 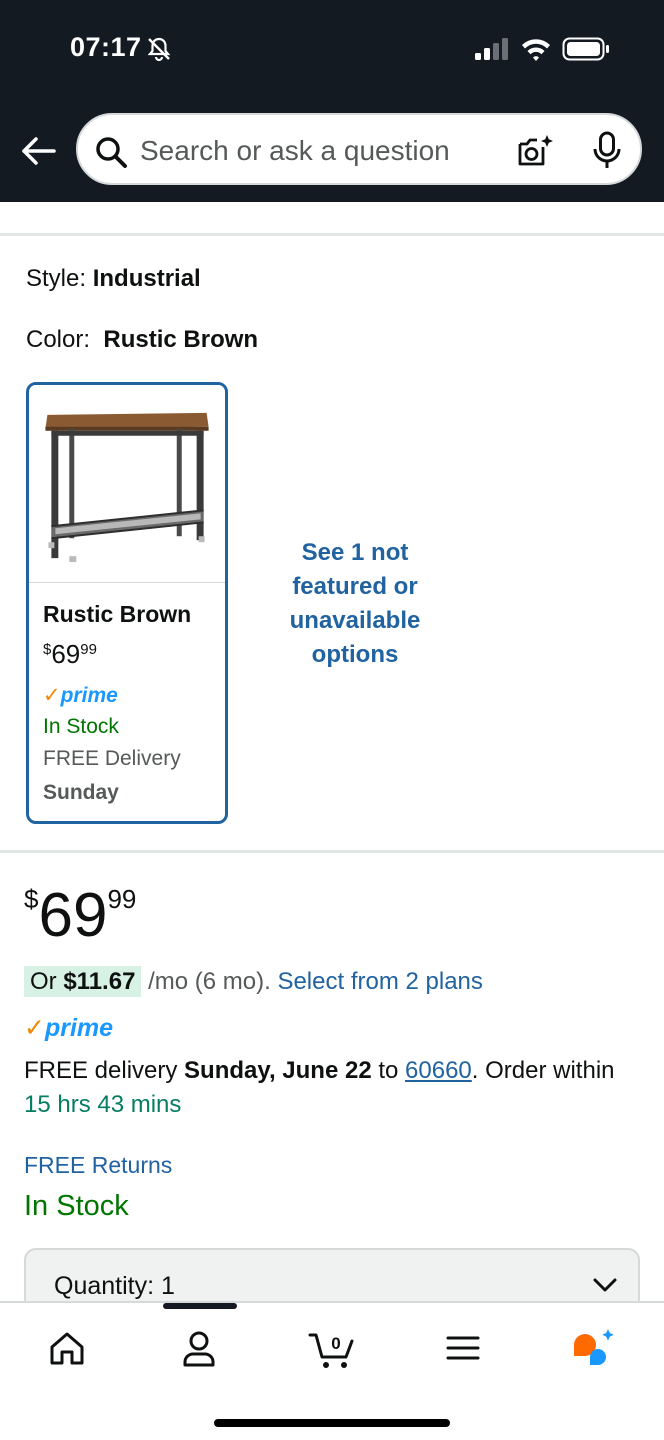 I want to click on color-value: Rustic Brown, so click(x=181, y=339).